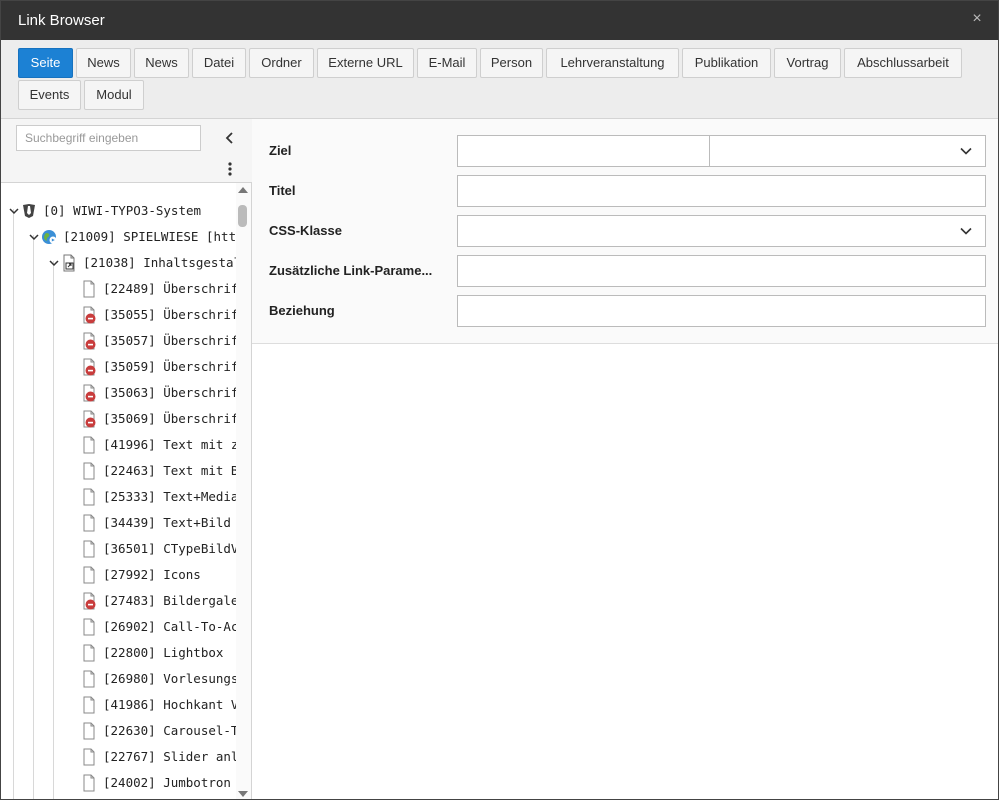 The width and height of the screenshot is (999, 800). I want to click on tree-node-label: [0] WIWI-TYPO3-System, so click(122, 210).